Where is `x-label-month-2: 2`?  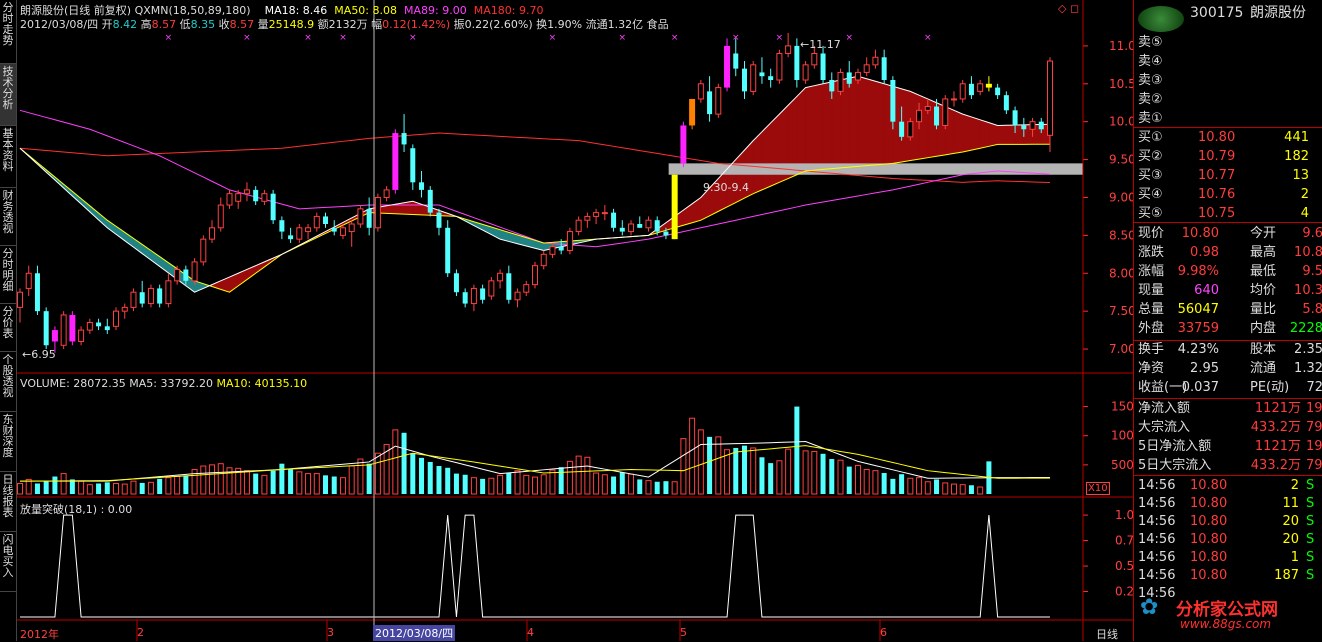
x-label-month-2: 2 is located at coordinates (140, 632).